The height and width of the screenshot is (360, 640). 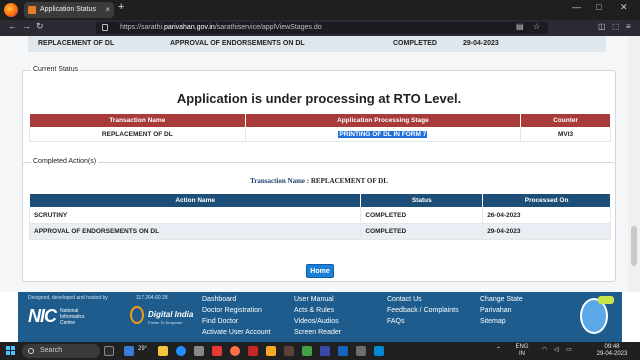 I want to click on language-indicator: ENG IN, so click(x=522, y=351).